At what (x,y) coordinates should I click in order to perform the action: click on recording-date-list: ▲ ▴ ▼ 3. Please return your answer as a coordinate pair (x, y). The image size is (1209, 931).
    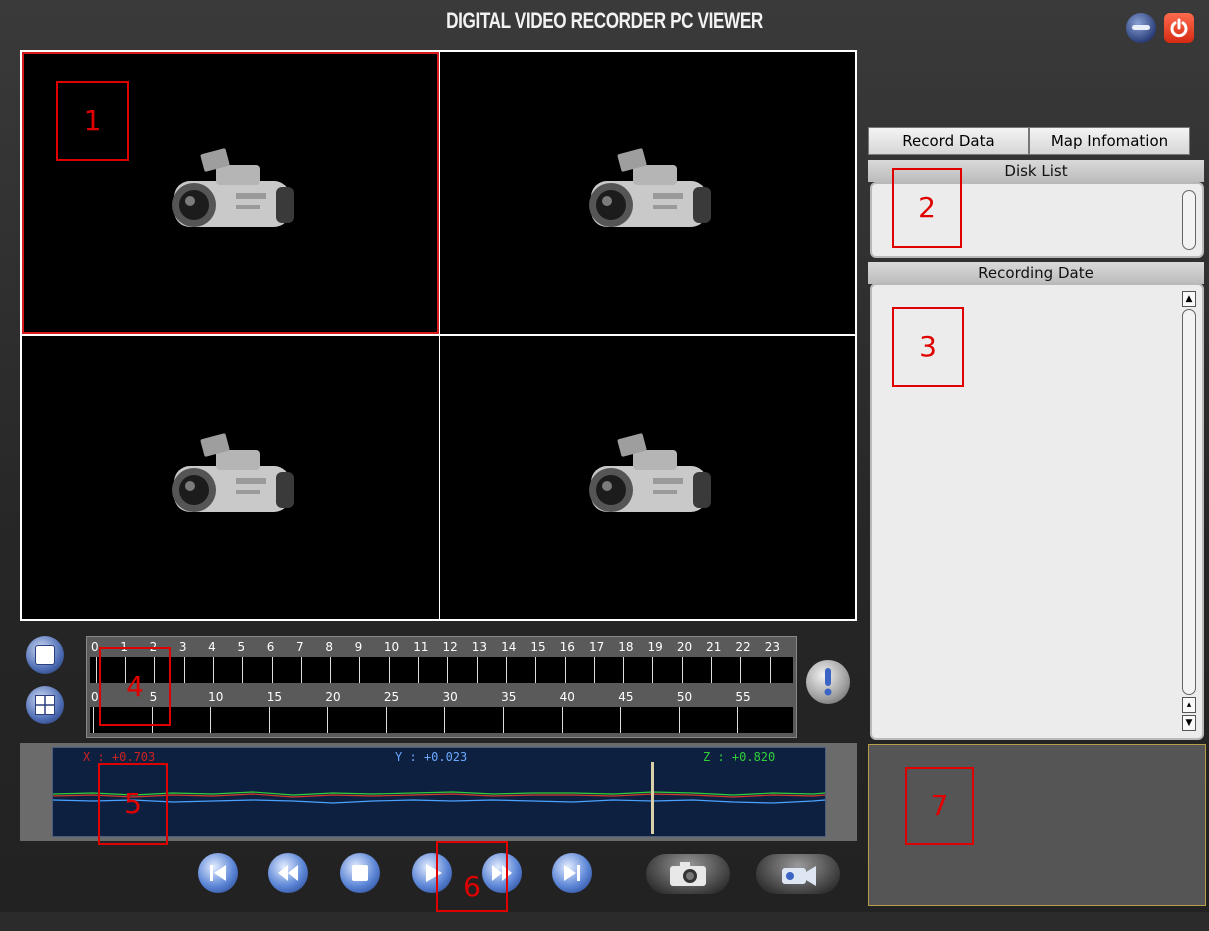
    Looking at the image, I should click on (1037, 511).